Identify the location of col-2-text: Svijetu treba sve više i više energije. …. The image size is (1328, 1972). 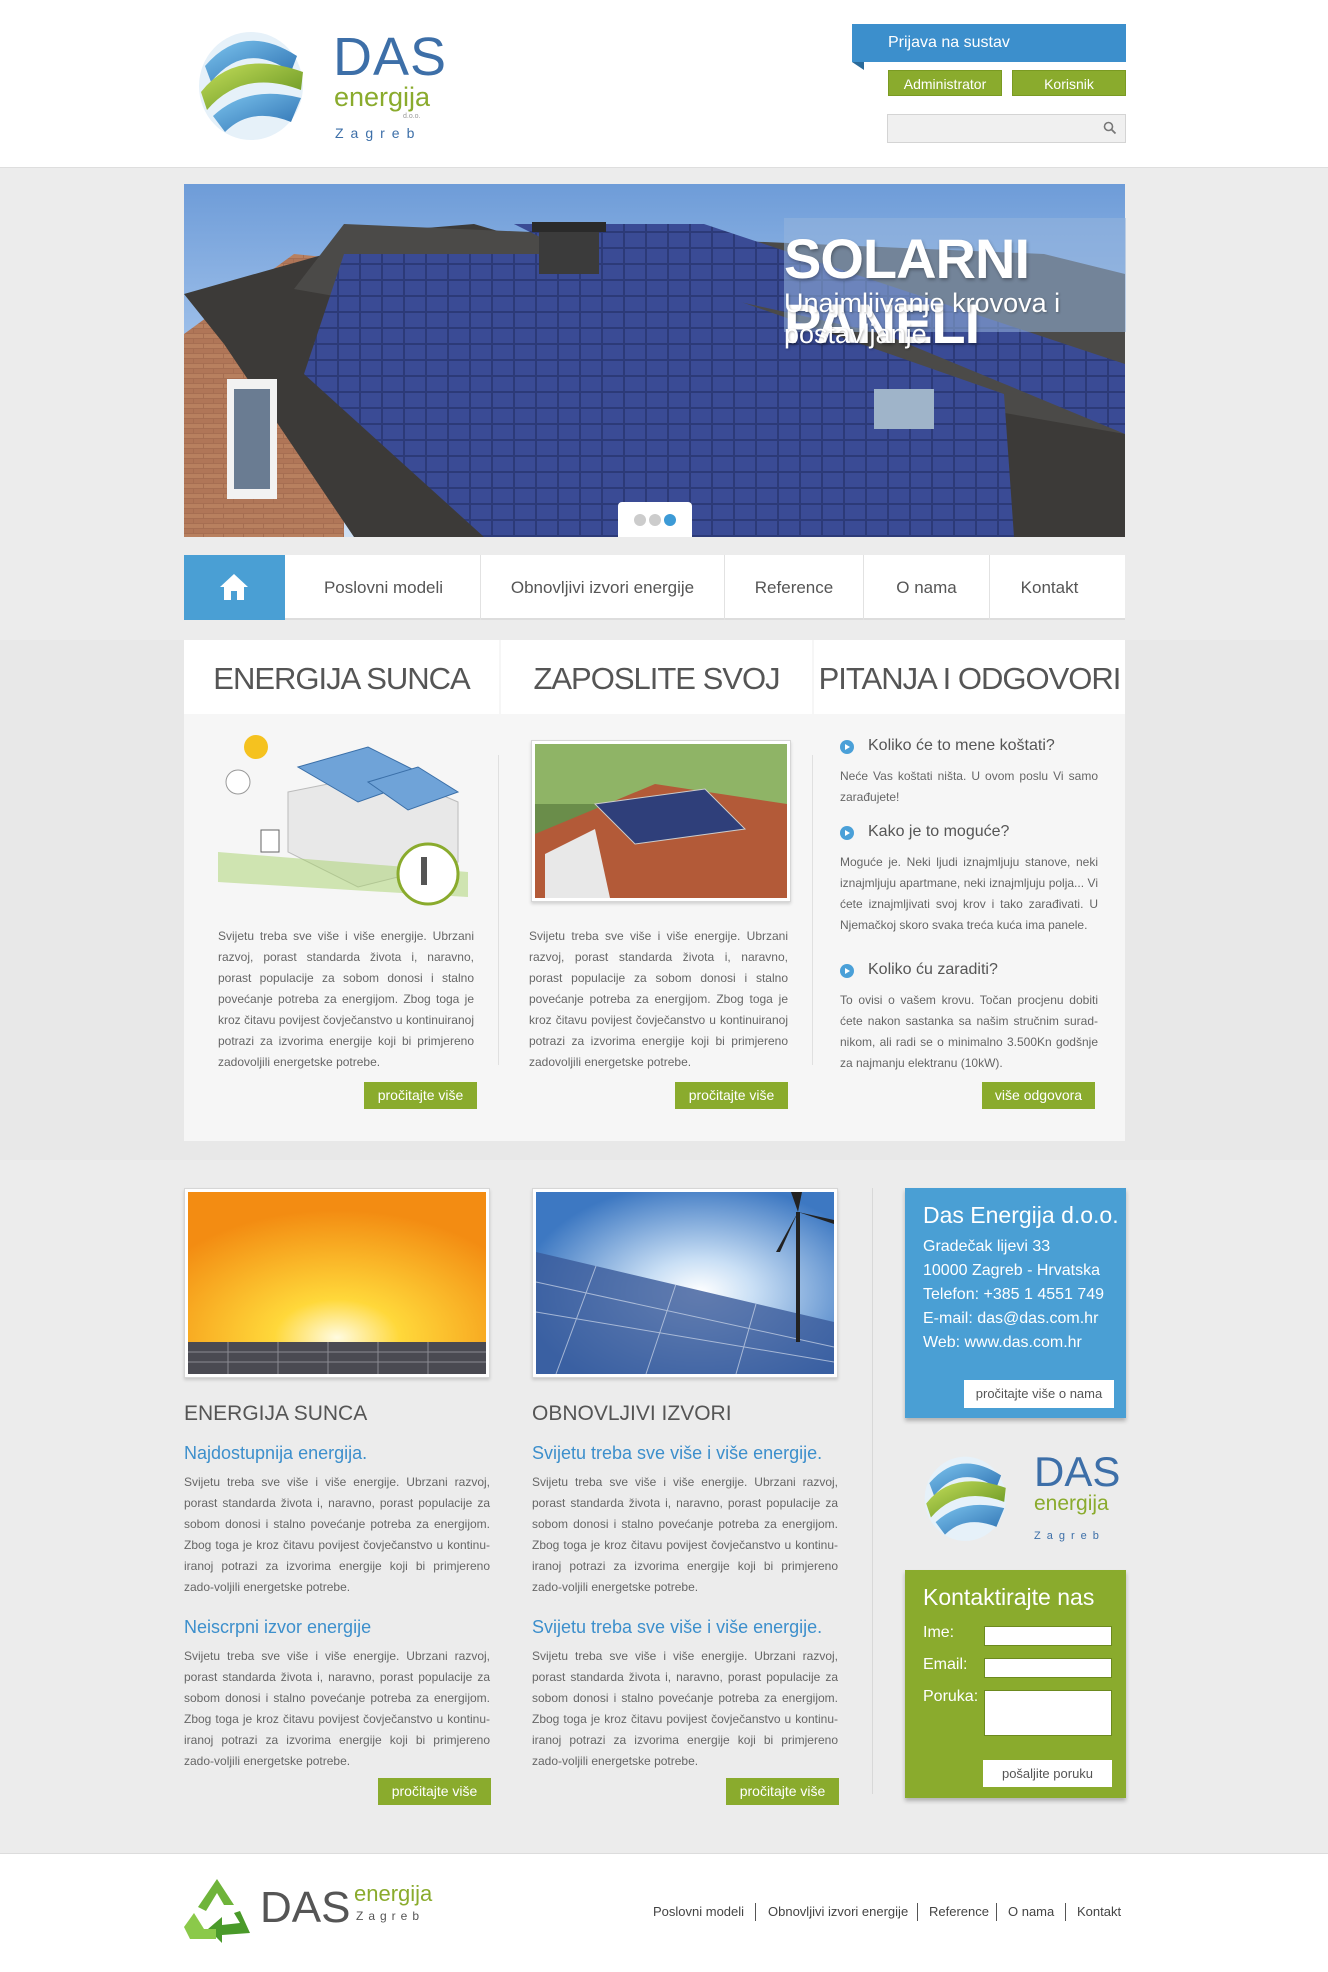
(658, 999).